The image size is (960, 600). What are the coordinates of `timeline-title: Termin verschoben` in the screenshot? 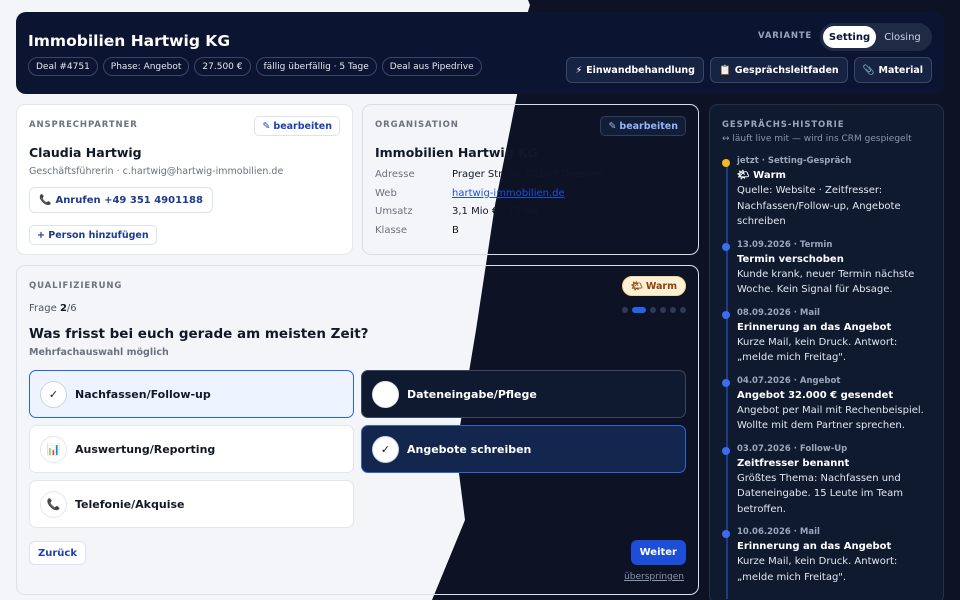 It's located at (790, 259).